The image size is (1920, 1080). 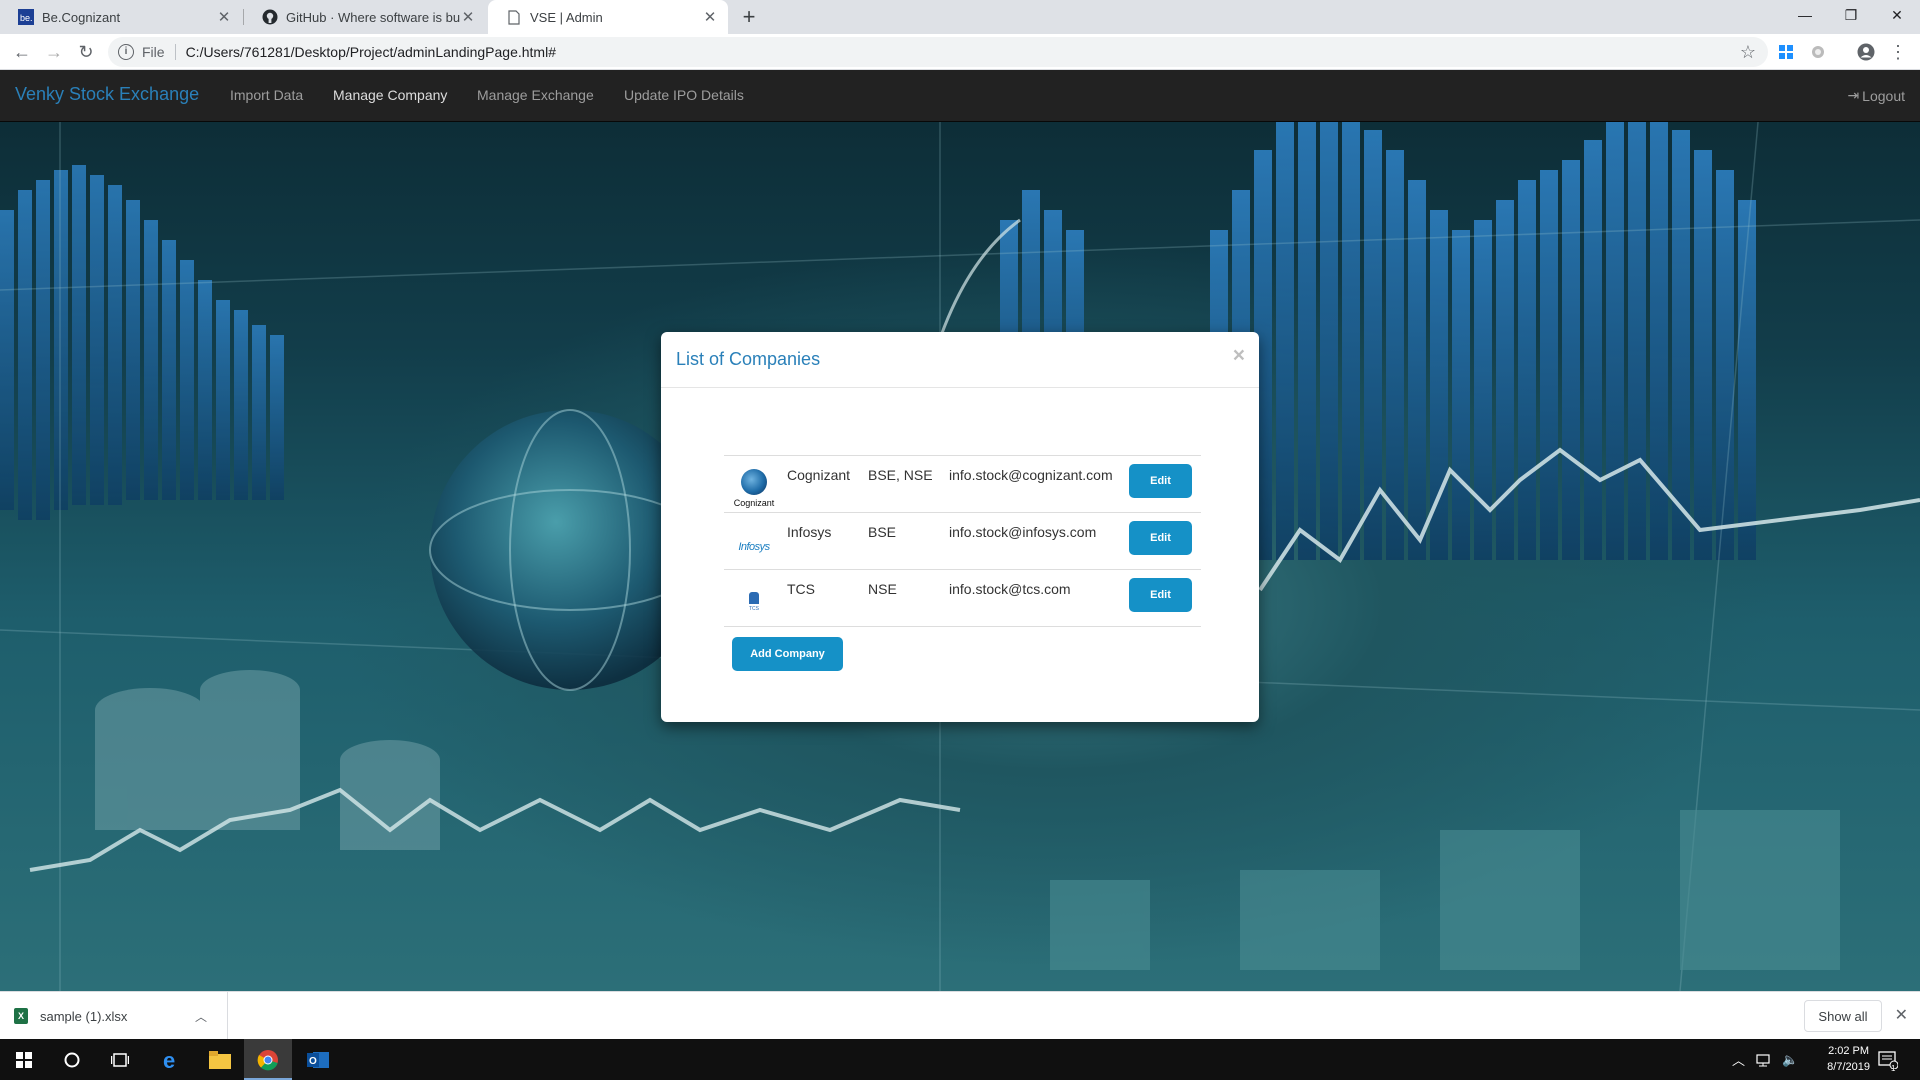 I want to click on file-explorer-icon, so click(x=220, y=1059).